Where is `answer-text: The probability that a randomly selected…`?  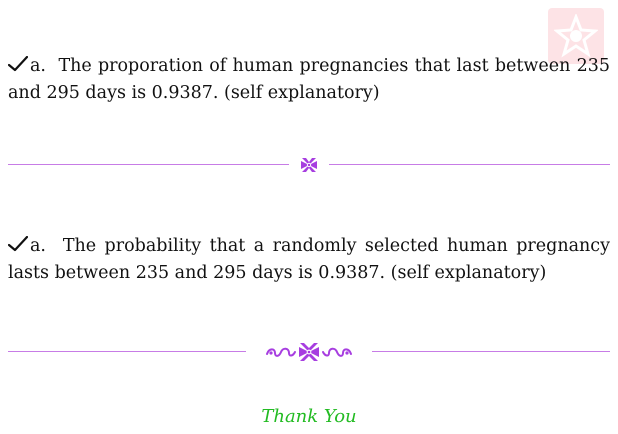
answer-text: The probability that a randomly selected… is located at coordinates (309, 259).